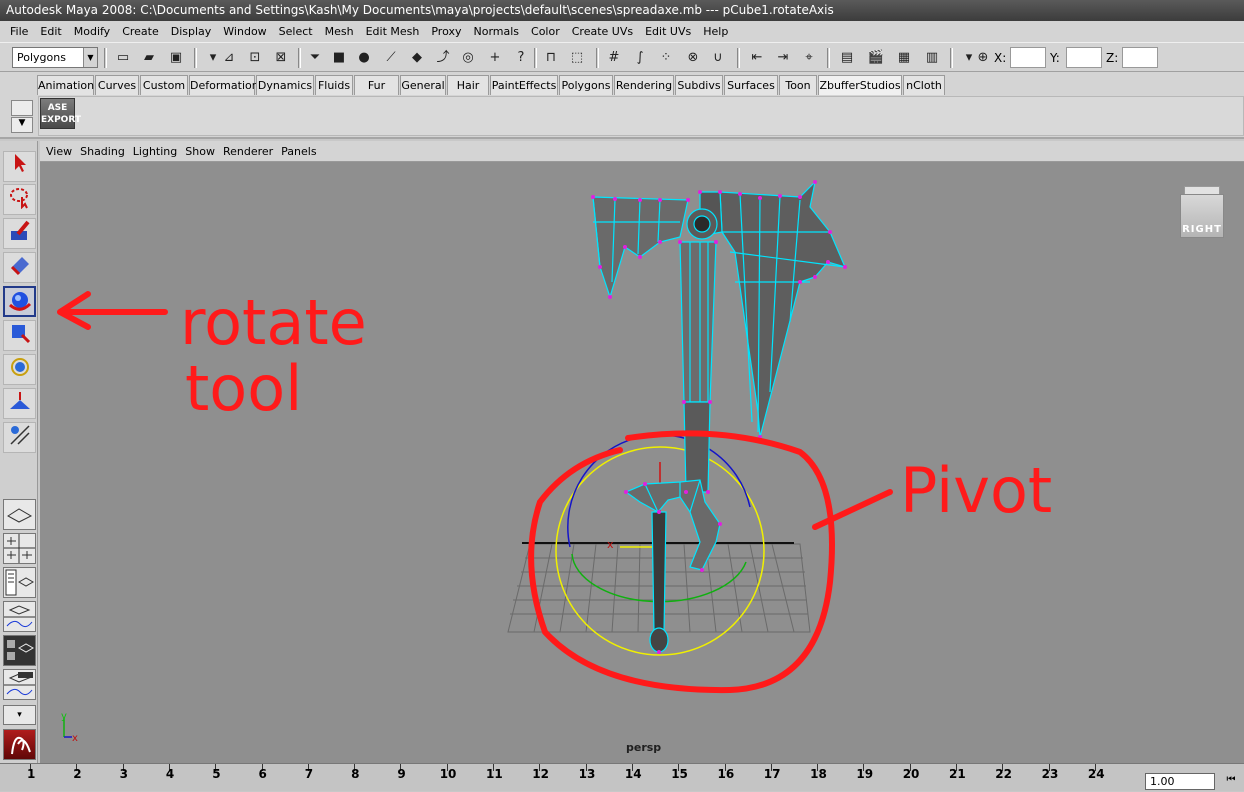 This screenshot has width=1244, height=792. What do you see at coordinates (296, 31) in the screenshot?
I see `menu-select: Select` at bounding box center [296, 31].